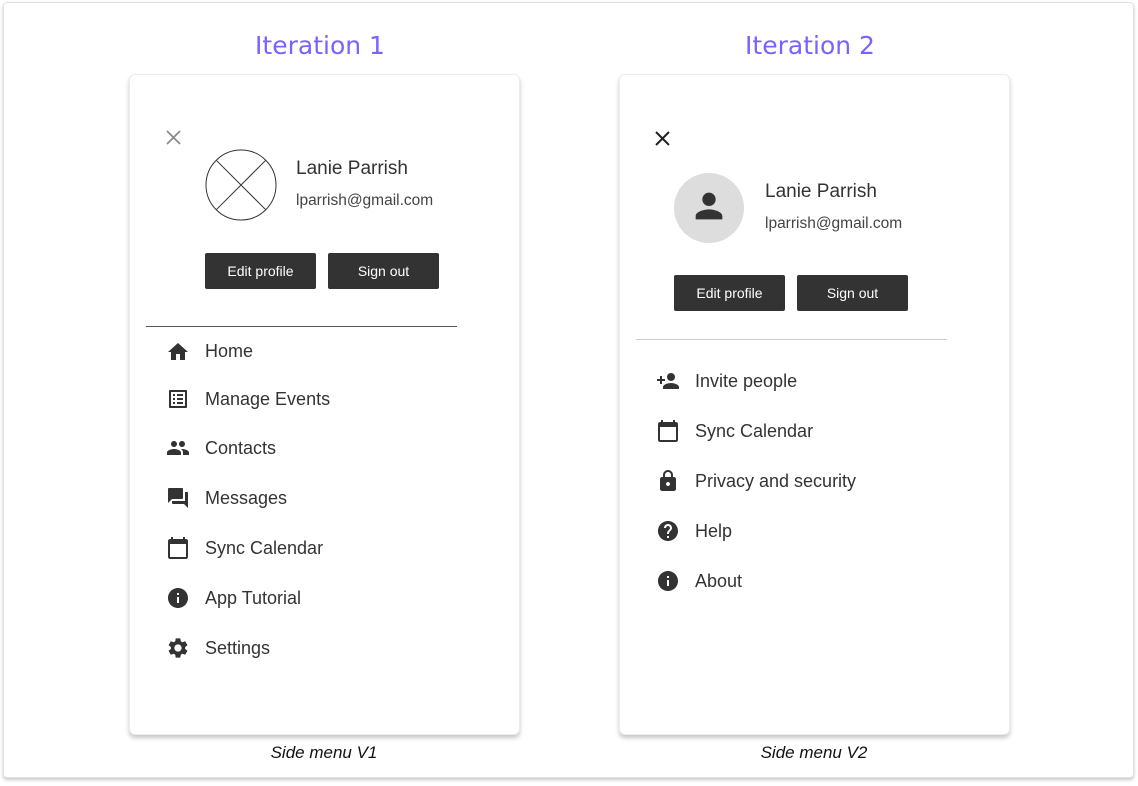 Image resolution: width=1138 pixels, height=786 pixels. I want to click on menu-item-contacts: Contacts, so click(248, 448).